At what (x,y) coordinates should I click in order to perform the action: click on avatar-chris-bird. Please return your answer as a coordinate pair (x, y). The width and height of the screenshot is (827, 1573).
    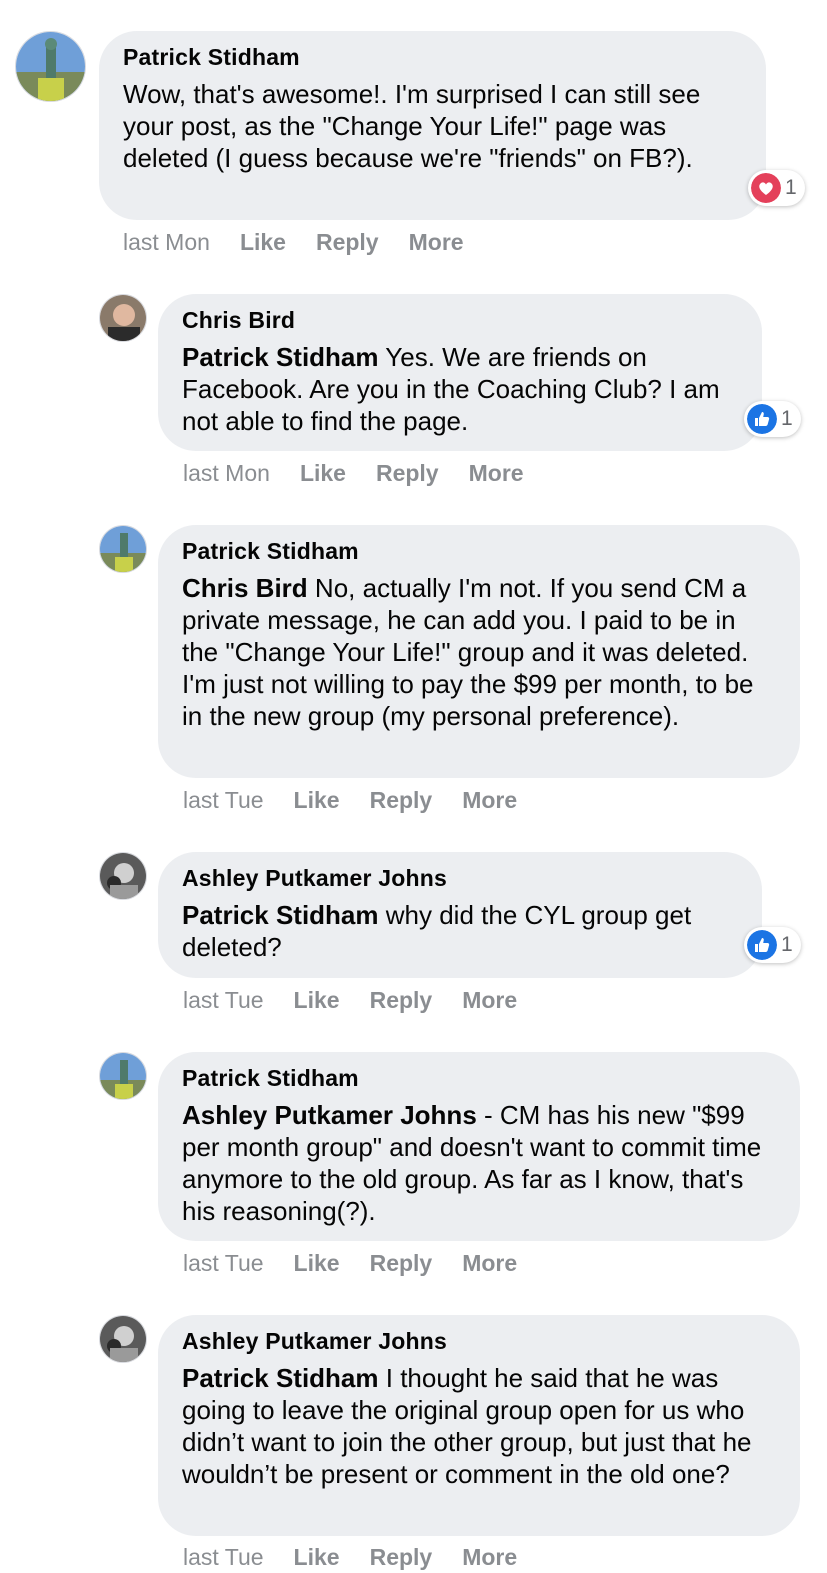
    Looking at the image, I should click on (123, 318).